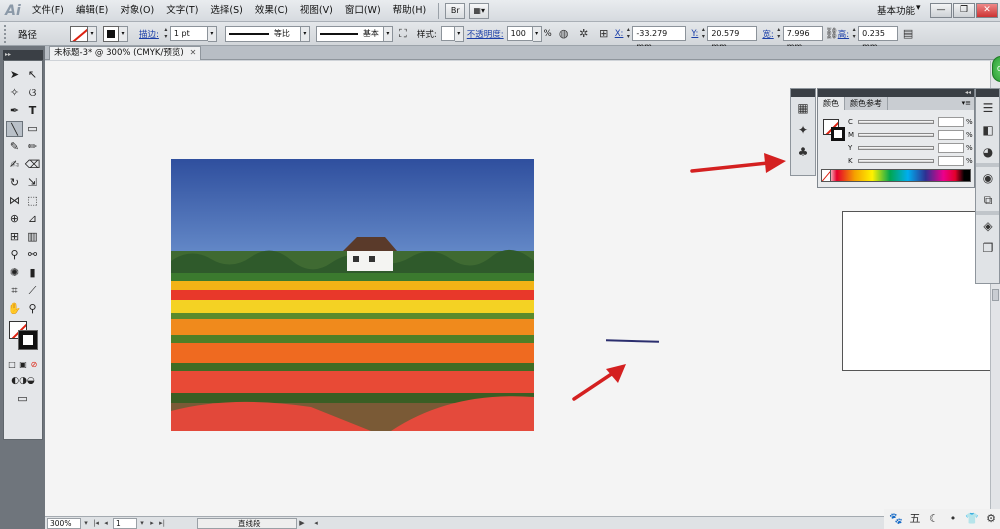 The width and height of the screenshot is (1000, 529). I want to click on panel-menu-icon: ▾≡, so click(968, 103).